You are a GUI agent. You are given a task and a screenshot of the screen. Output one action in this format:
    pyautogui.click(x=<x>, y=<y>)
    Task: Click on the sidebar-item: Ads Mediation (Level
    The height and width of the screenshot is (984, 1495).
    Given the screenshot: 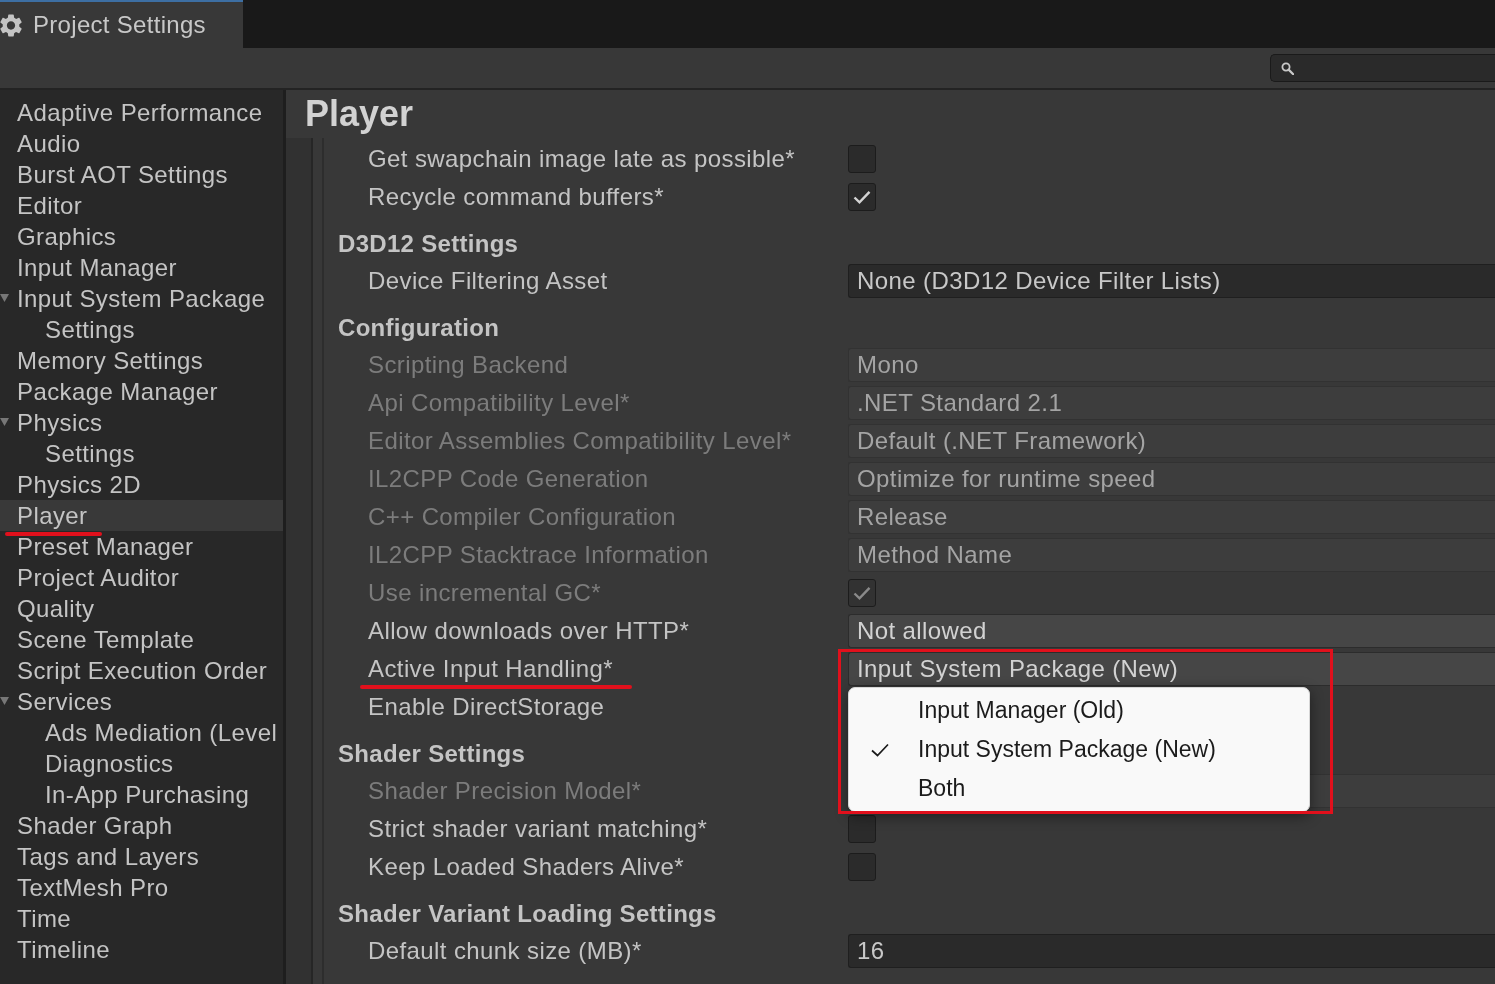 What is the action you would take?
    pyautogui.click(x=141, y=732)
    